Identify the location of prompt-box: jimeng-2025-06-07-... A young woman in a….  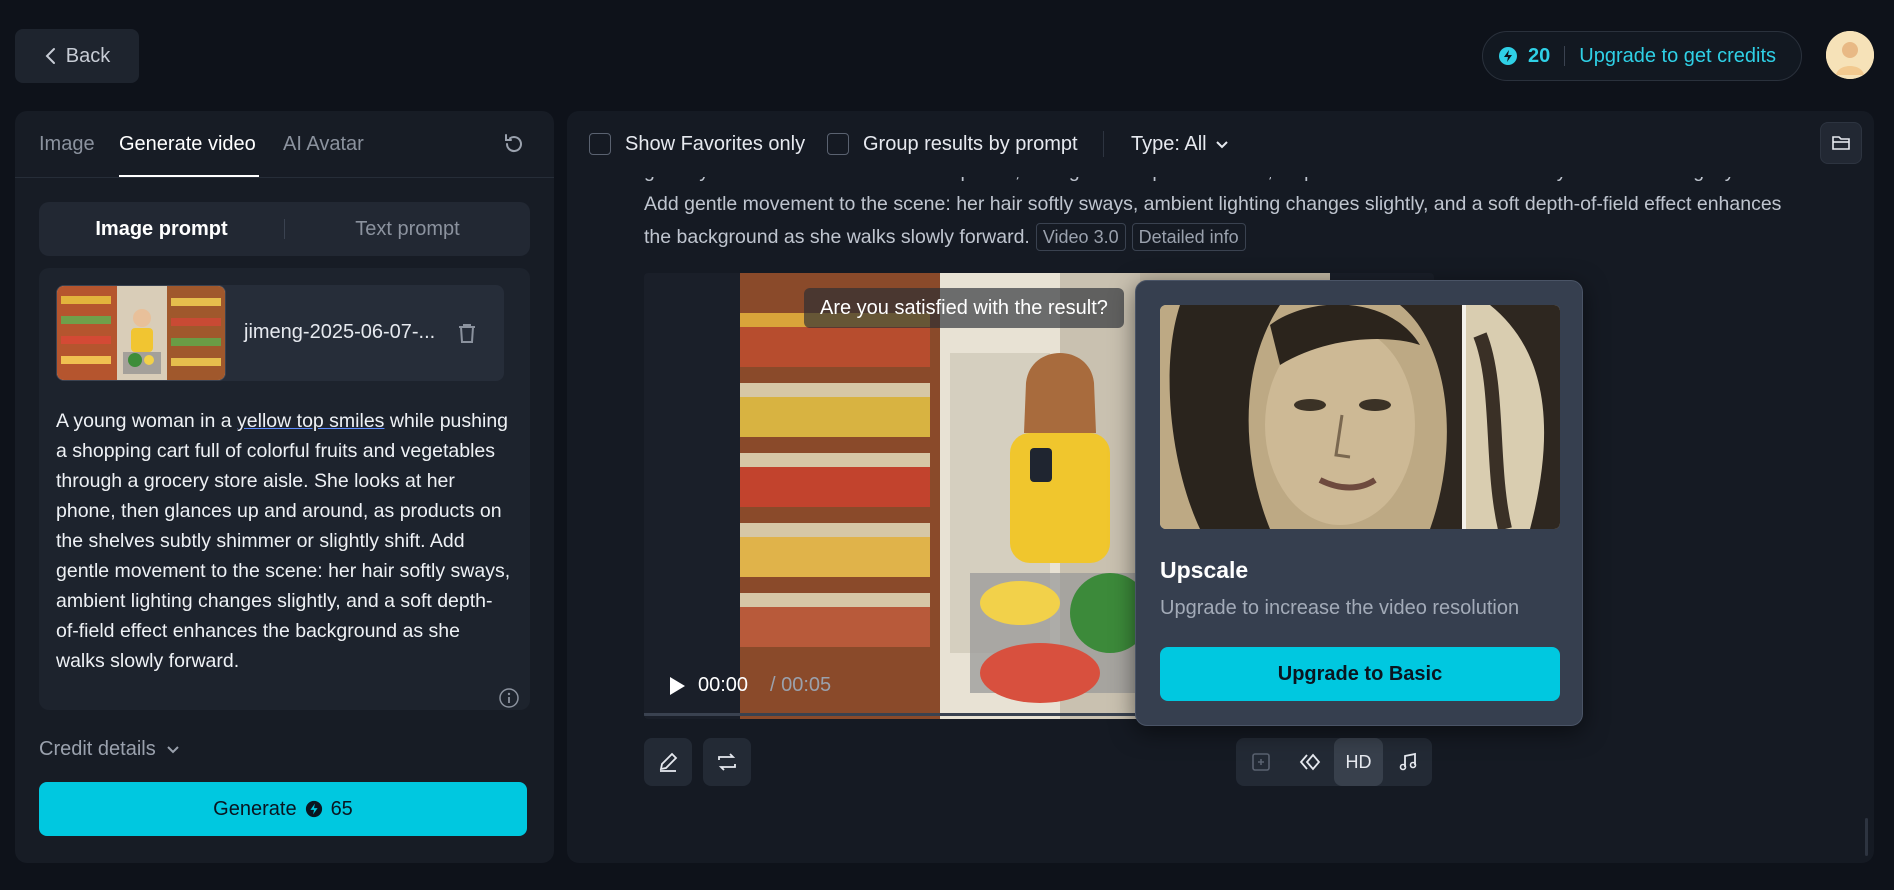
(284, 489).